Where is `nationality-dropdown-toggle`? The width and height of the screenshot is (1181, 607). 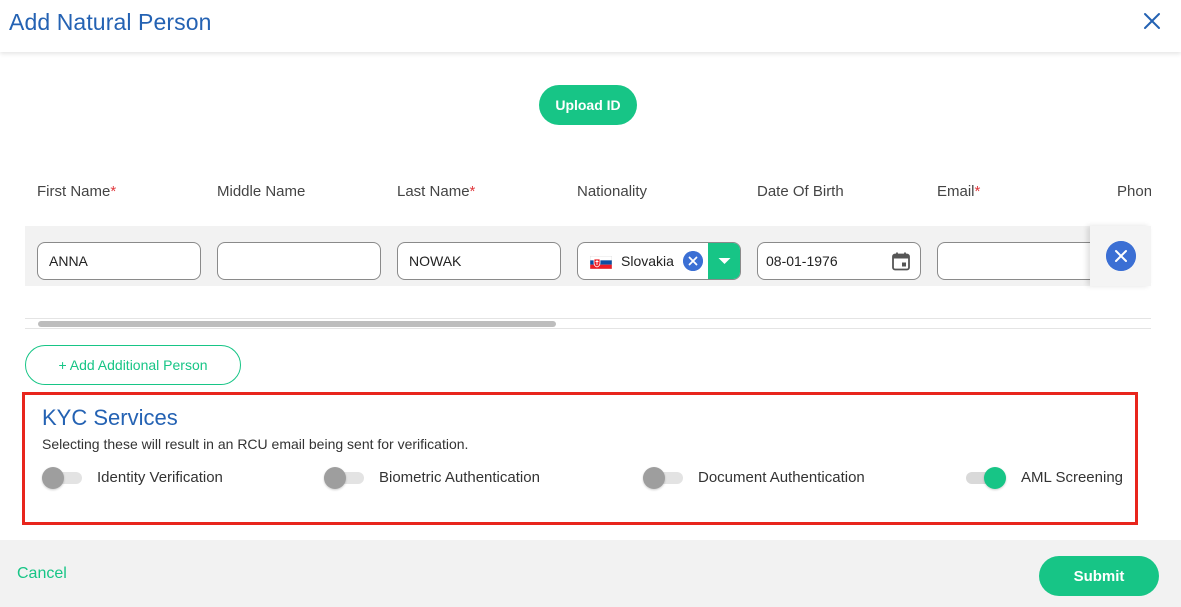
nationality-dropdown-toggle is located at coordinates (724, 261).